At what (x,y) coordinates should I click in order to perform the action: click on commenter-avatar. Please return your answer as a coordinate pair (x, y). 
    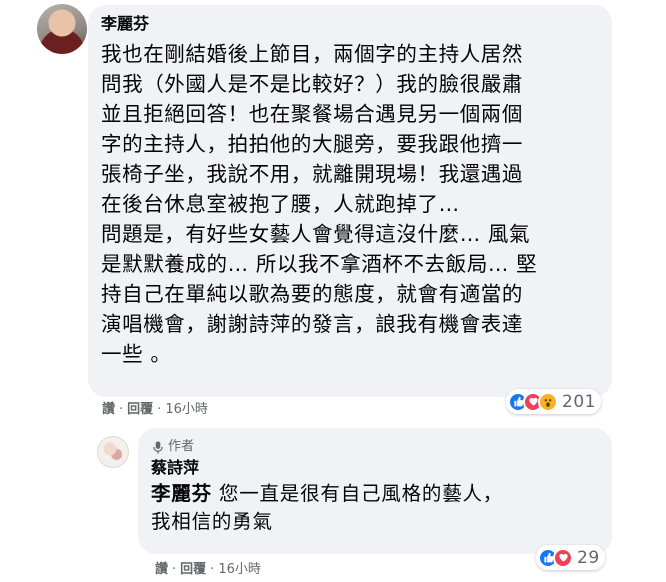
    Looking at the image, I should click on (62, 29).